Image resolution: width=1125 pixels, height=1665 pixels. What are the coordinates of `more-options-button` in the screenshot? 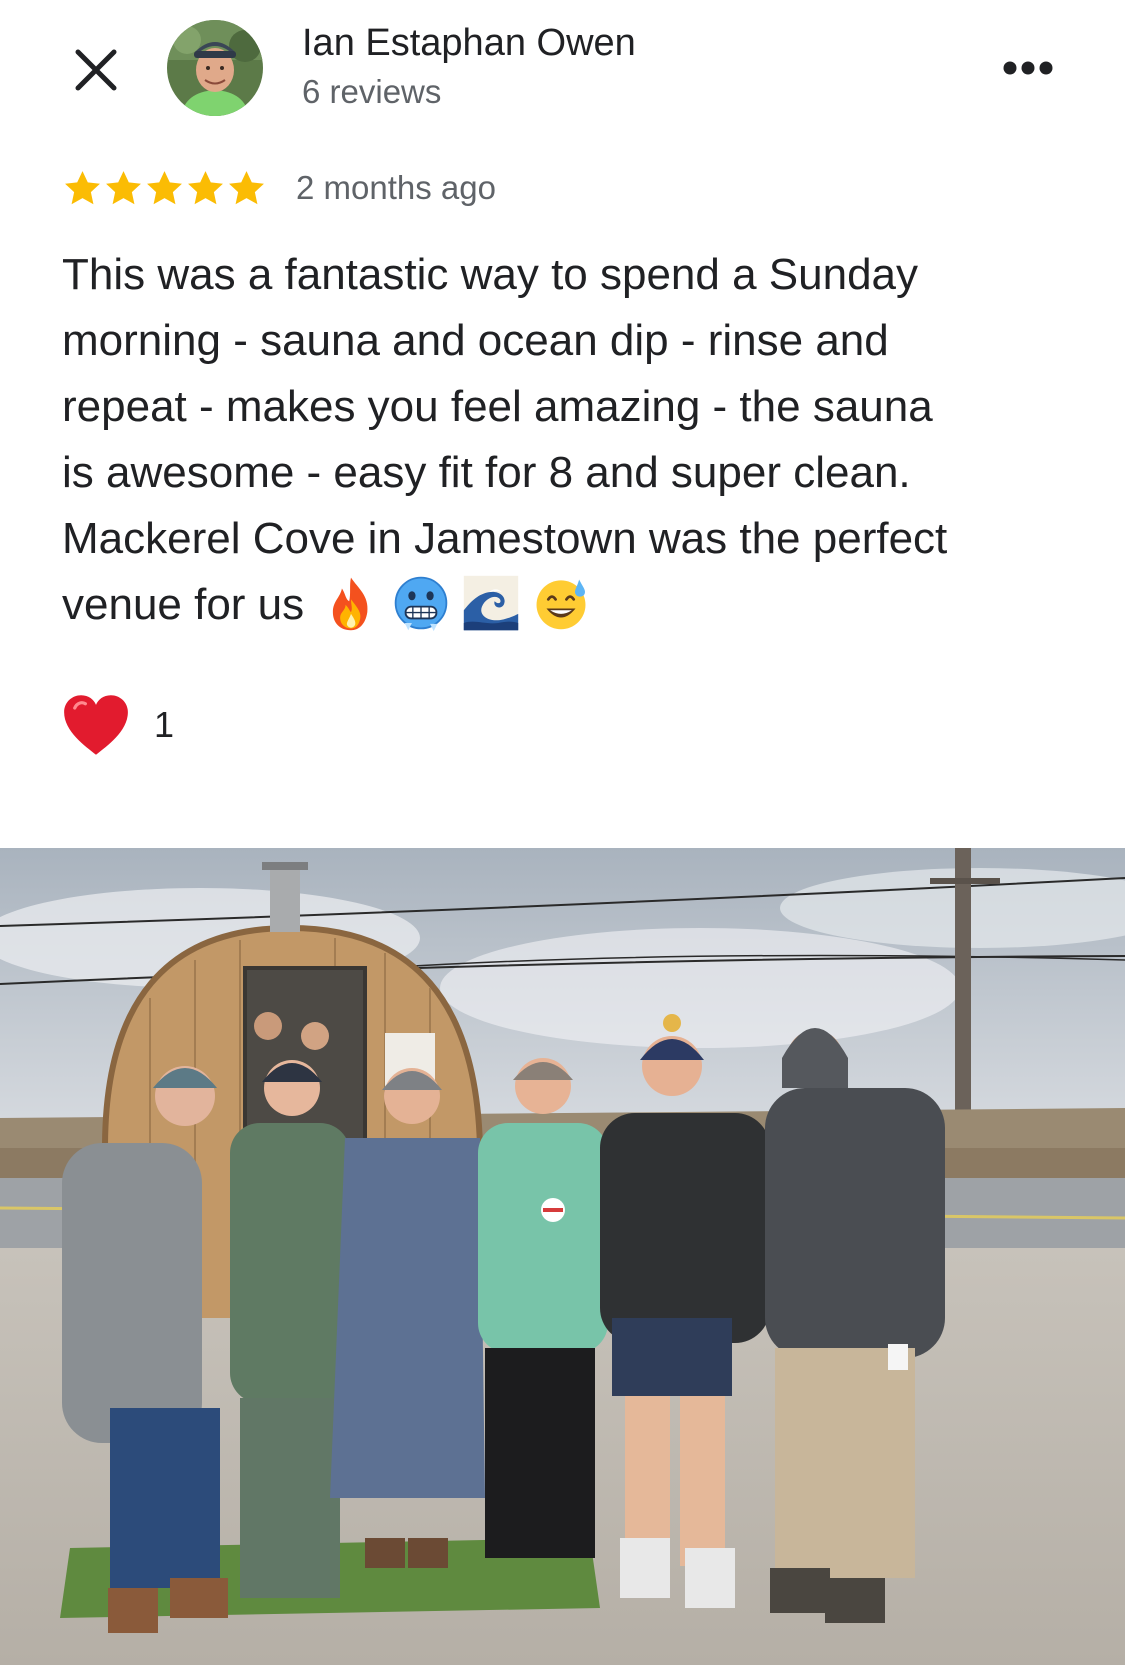 It's located at (1028, 68).